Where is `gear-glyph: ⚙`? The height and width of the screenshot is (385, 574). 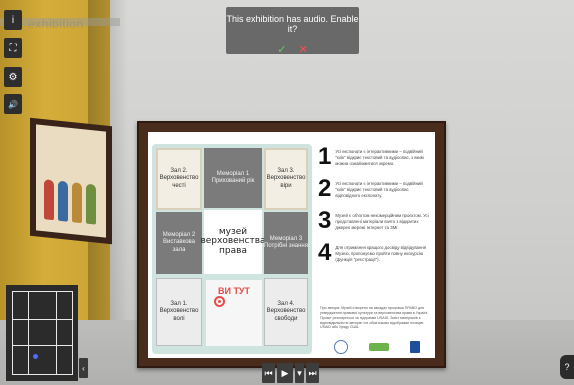
gear-glyph: ⚙ is located at coordinates (13, 77).